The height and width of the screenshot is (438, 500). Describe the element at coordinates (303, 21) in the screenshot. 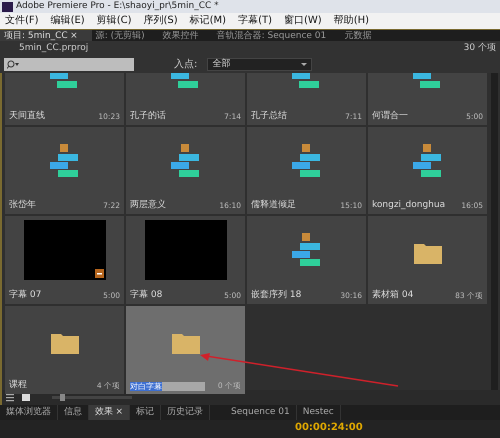

I see `menu-item: 窗口(W)` at that location.